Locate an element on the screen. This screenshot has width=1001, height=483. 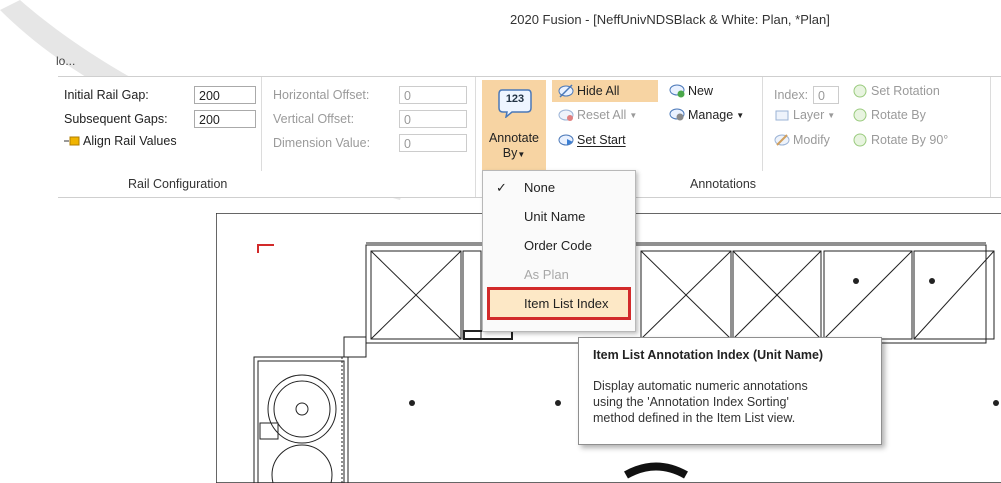
align-rail-values-button: Align Rail Values is located at coordinates (120, 141).